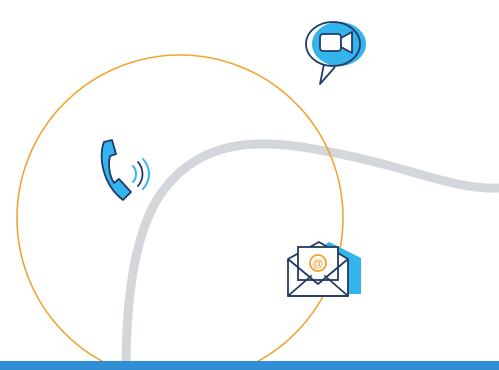  I want to click on email-envelope-icon: @, so click(324, 269).